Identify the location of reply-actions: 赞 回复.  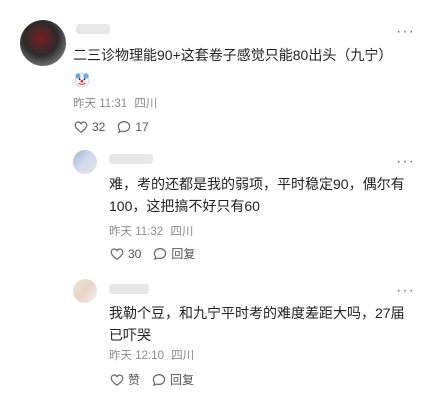
(158, 380).